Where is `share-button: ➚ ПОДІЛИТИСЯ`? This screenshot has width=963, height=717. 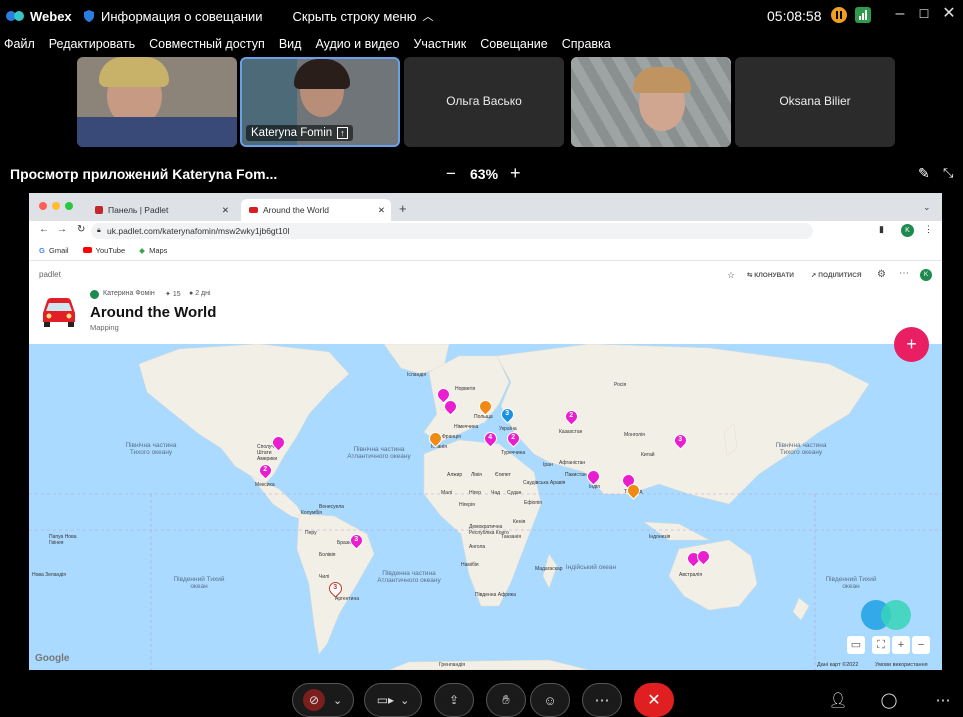 share-button: ➚ ПОДІЛИТИСЯ is located at coordinates (836, 275).